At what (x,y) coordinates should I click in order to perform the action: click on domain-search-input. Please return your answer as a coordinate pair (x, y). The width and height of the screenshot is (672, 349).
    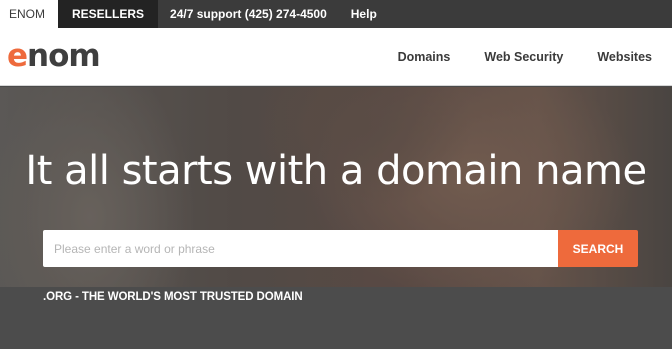
    Looking at the image, I should click on (300, 248).